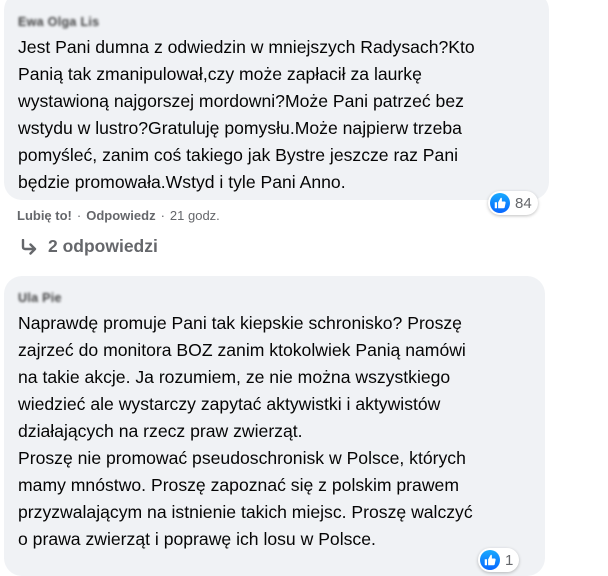  What do you see at coordinates (103, 246) in the screenshot?
I see `replies-count-label: 2 odpowiedzi` at bounding box center [103, 246].